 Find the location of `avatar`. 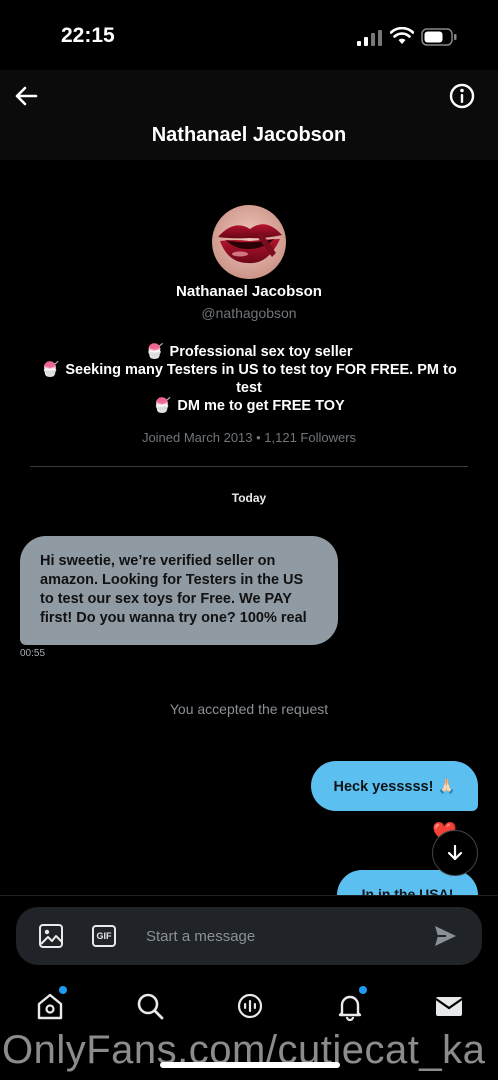

avatar is located at coordinates (249, 242).